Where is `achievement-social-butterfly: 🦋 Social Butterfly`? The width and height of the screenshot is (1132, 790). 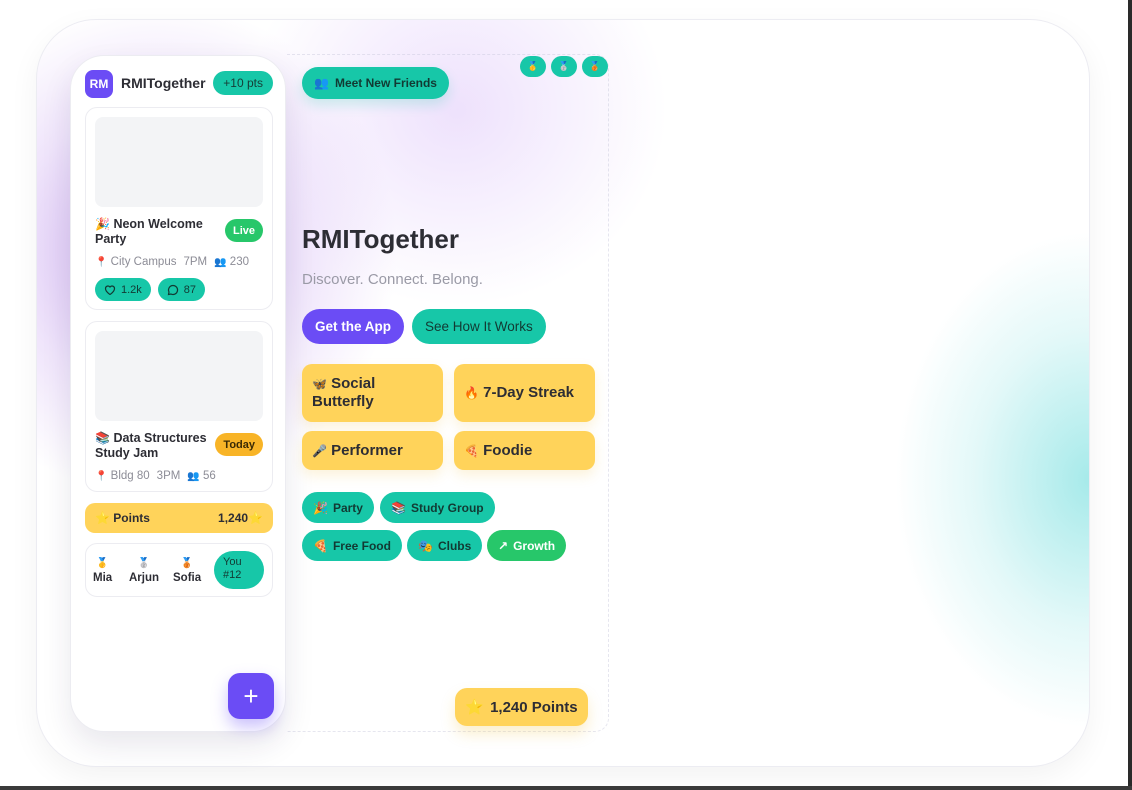
achievement-social-butterfly: 🦋 Social Butterfly is located at coordinates (372, 393).